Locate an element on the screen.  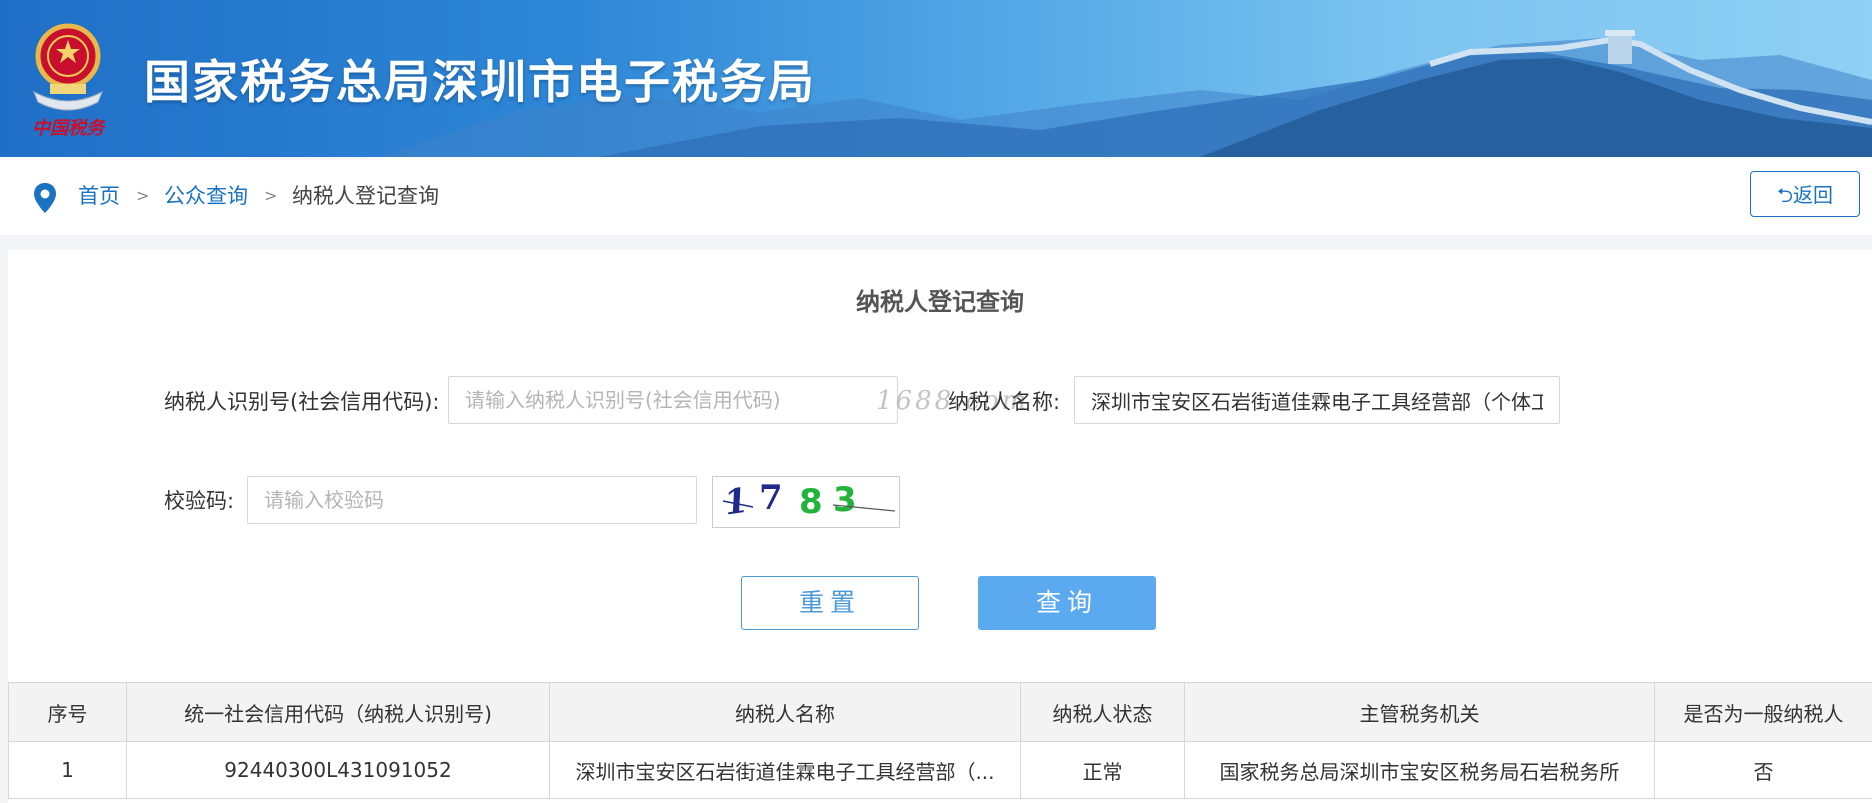
column-header: 序号 is located at coordinates (67, 712).